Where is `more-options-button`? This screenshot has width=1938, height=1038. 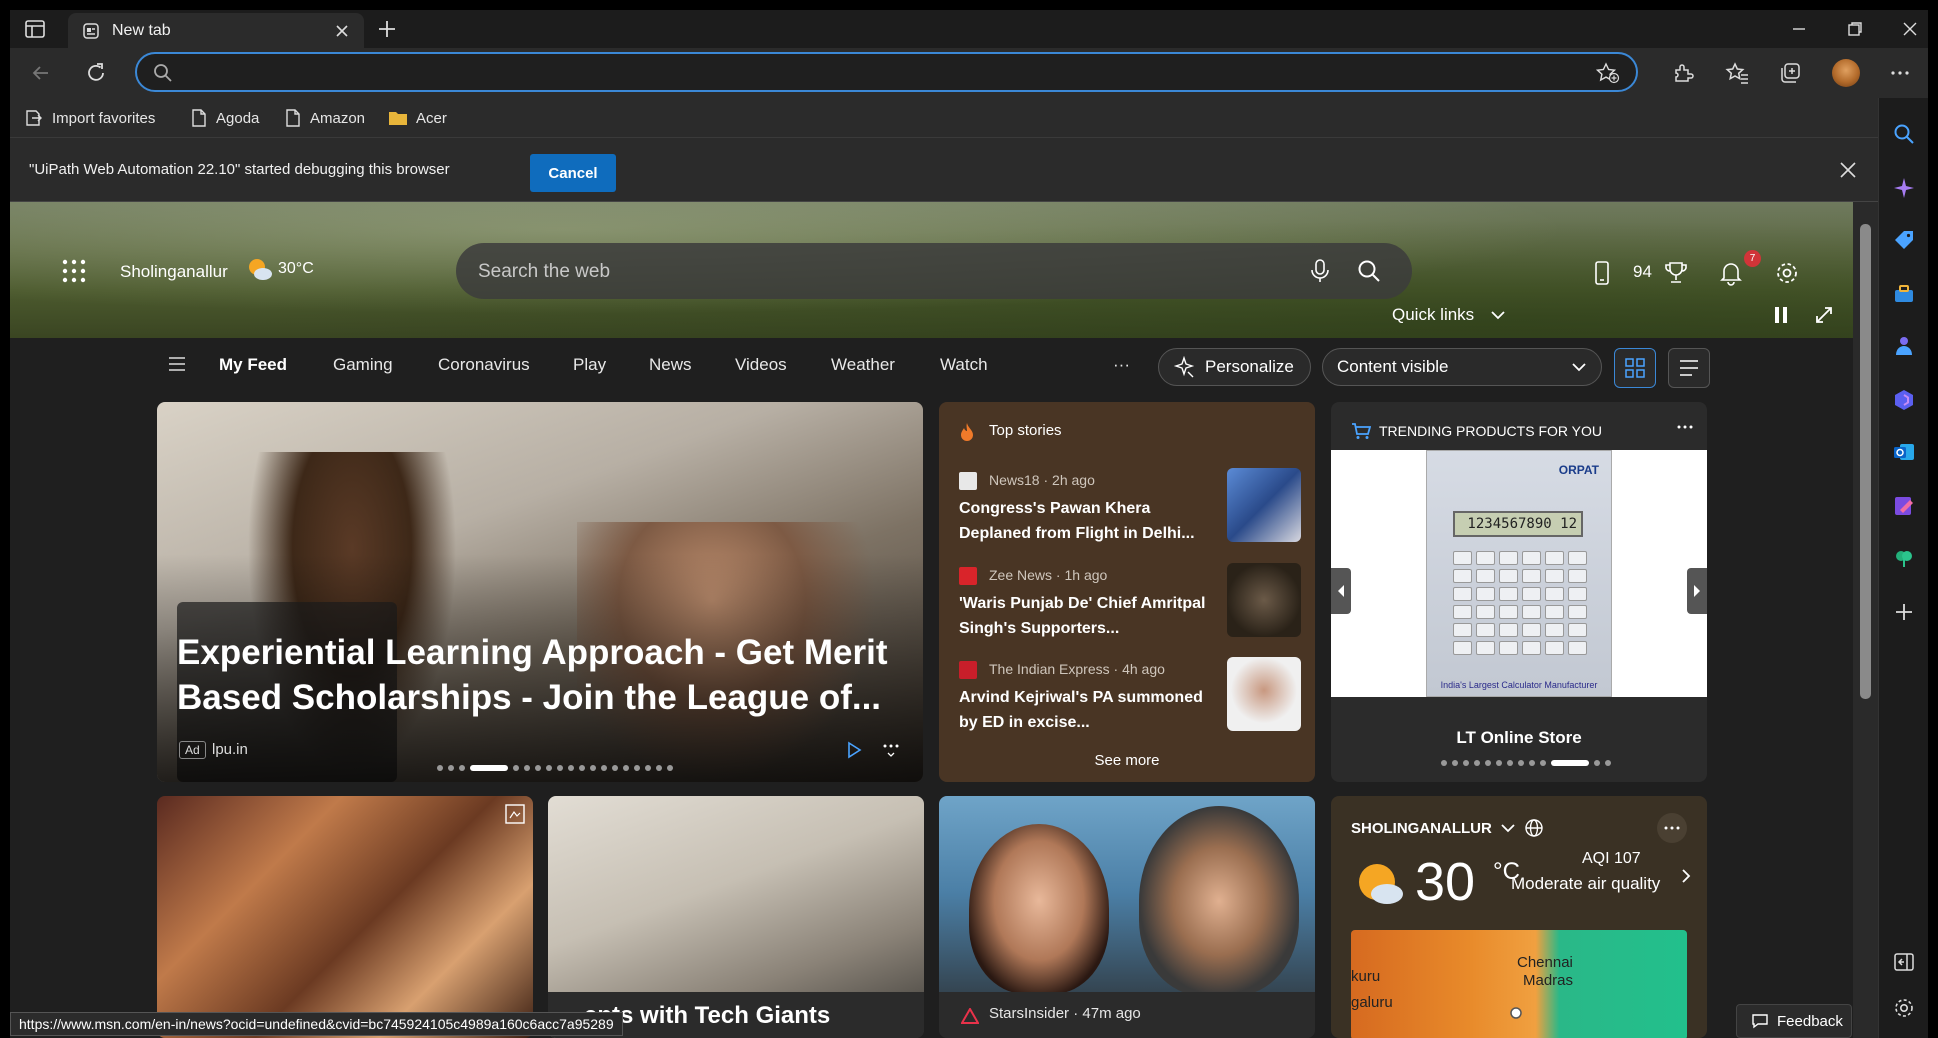 more-options-button is located at coordinates (1672, 828).